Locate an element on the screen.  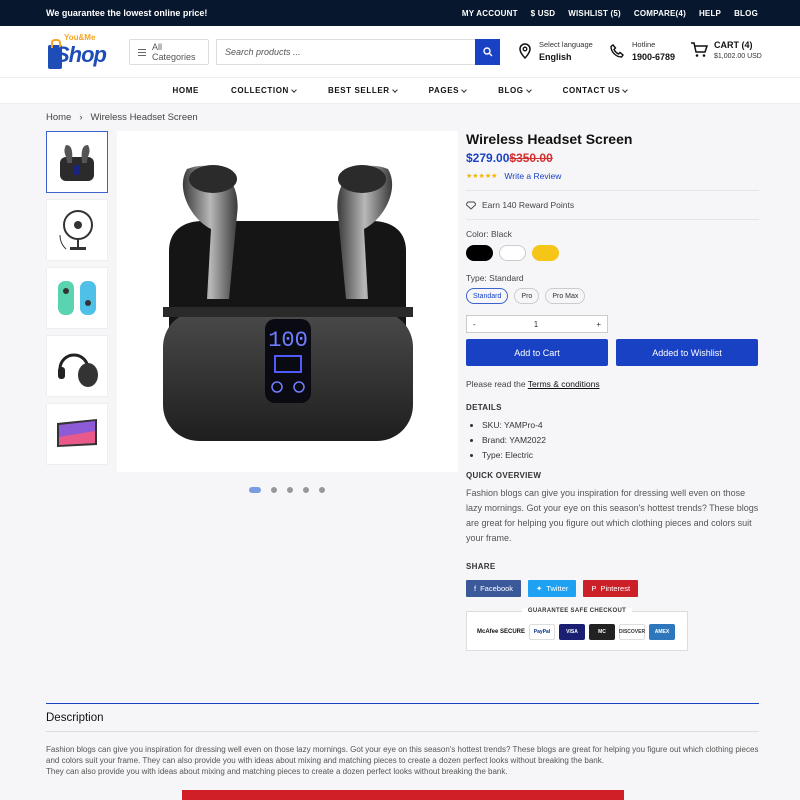
discover-icon: DISCOVER is located at coordinates (632, 632).